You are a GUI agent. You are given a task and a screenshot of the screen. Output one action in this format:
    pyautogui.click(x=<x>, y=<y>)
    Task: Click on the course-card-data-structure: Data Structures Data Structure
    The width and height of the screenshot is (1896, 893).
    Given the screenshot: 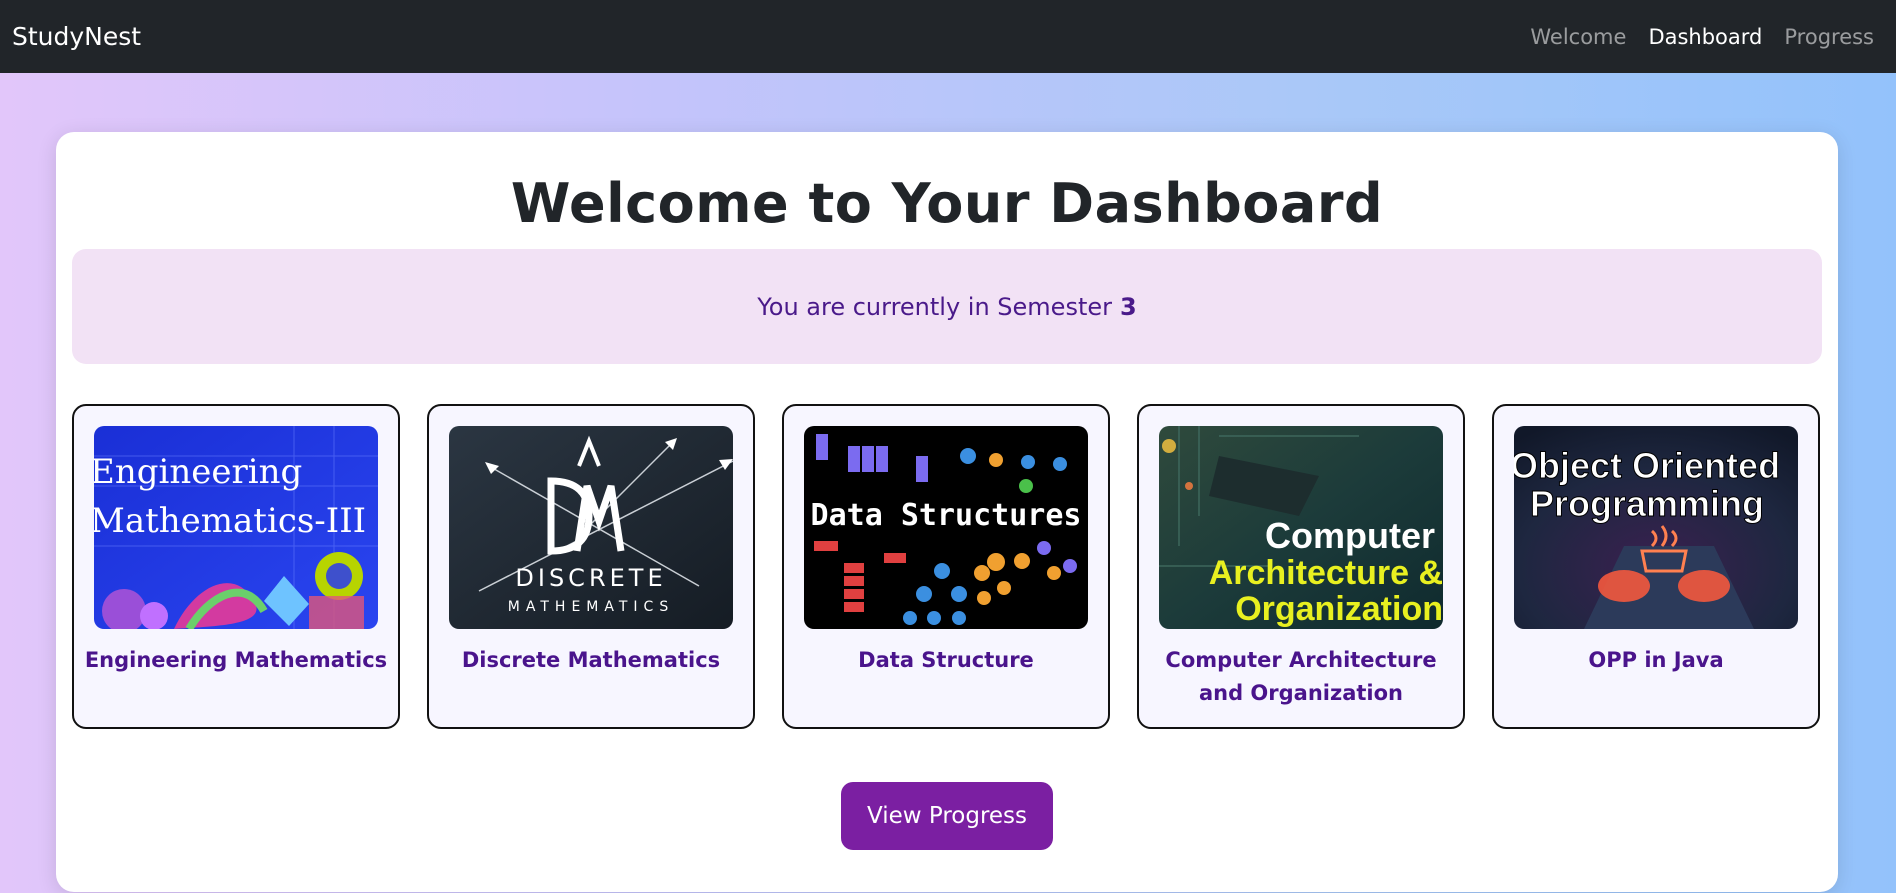 What is the action you would take?
    pyautogui.click(x=946, y=566)
    